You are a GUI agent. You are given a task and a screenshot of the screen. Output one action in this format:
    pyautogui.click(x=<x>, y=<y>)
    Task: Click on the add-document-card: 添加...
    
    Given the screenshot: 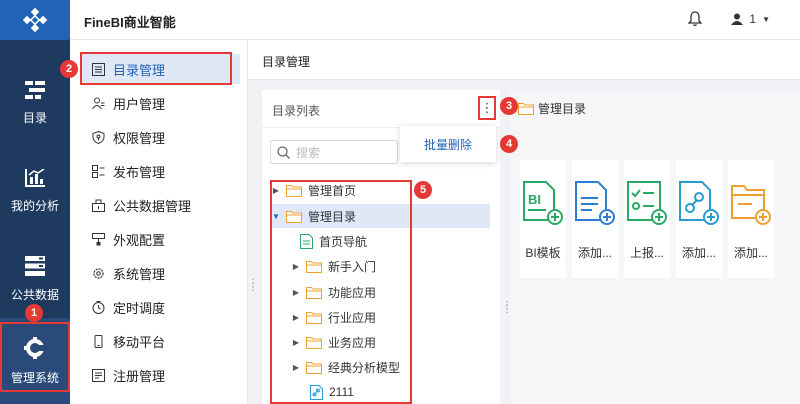 What is the action you would take?
    pyautogui.click(x=595, y=219)
    